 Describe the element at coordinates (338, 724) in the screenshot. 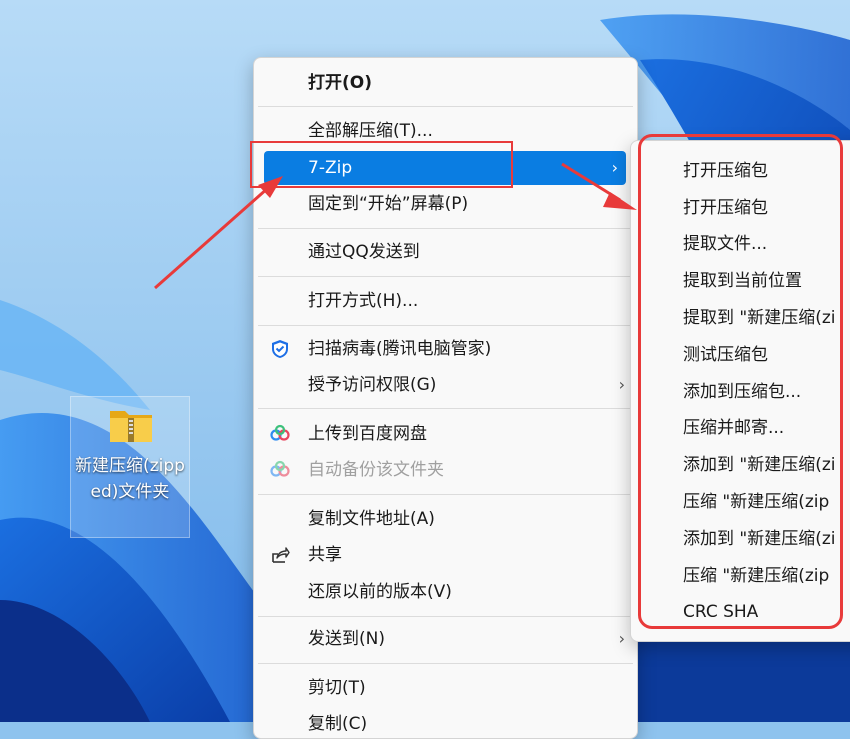

I see `menu-item-label: 复制(C)` at that location.